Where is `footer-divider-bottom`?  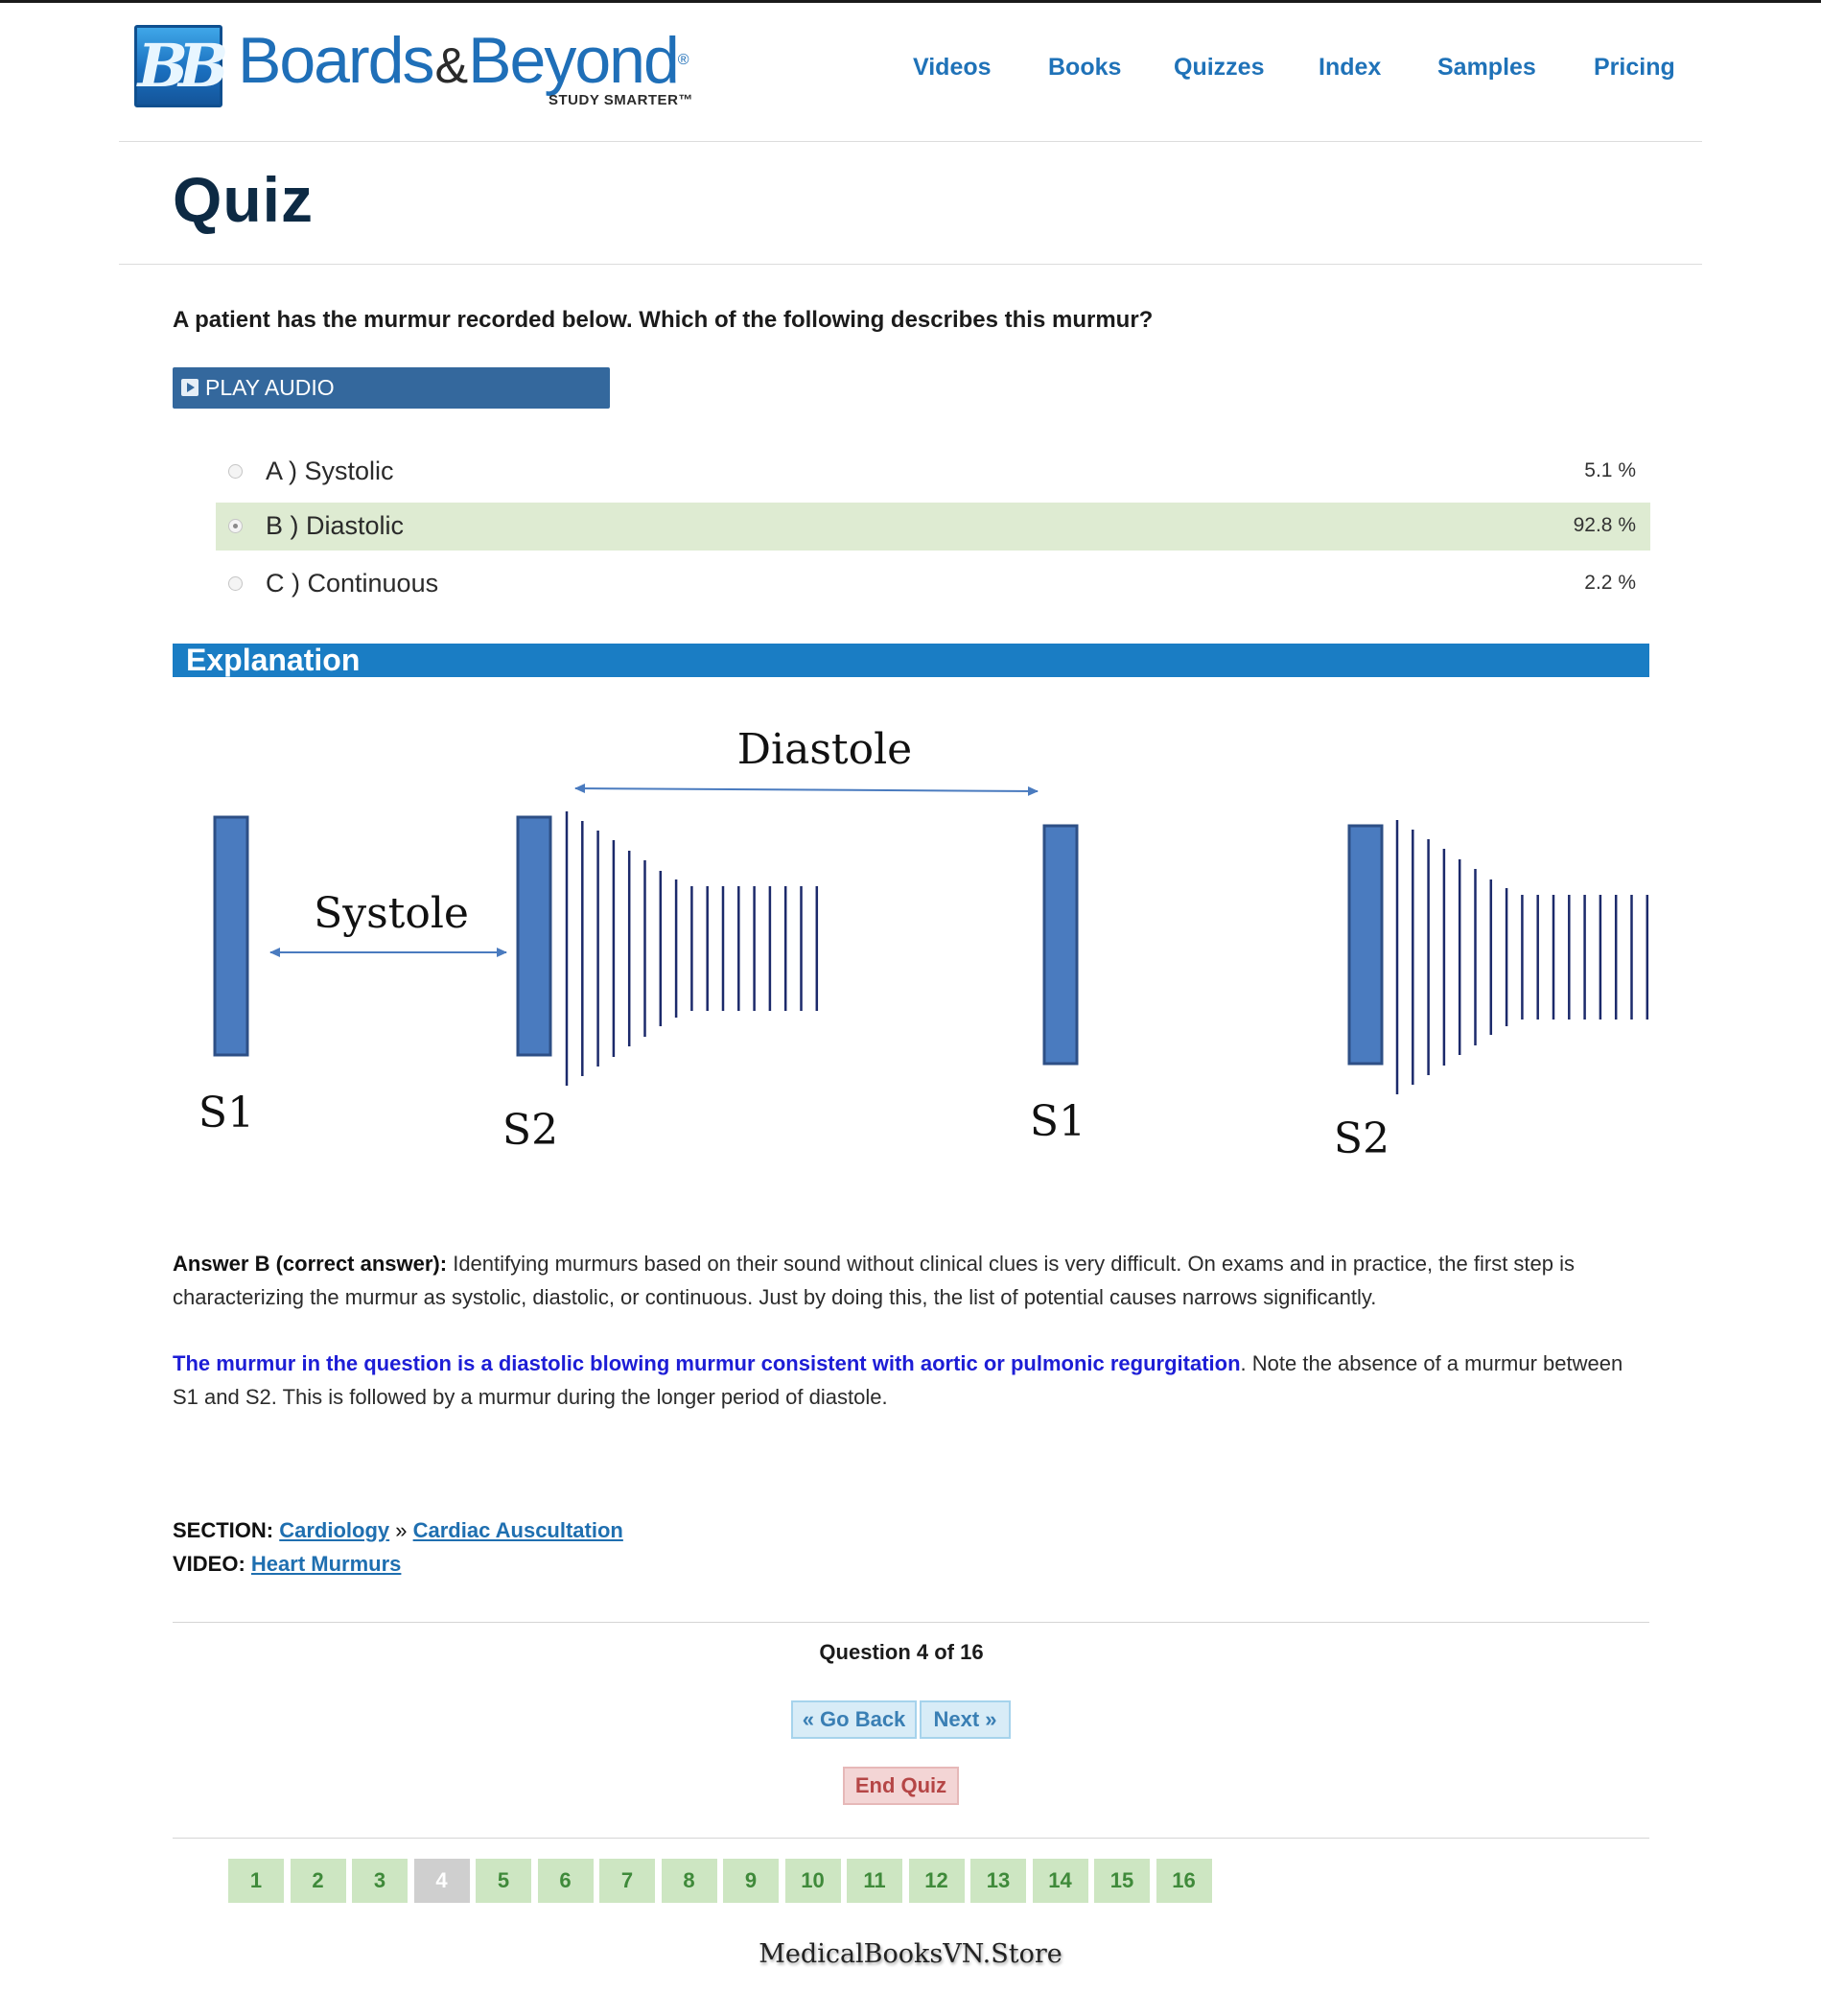
footer-divider-bottom is located at coordinates (911, 1838).